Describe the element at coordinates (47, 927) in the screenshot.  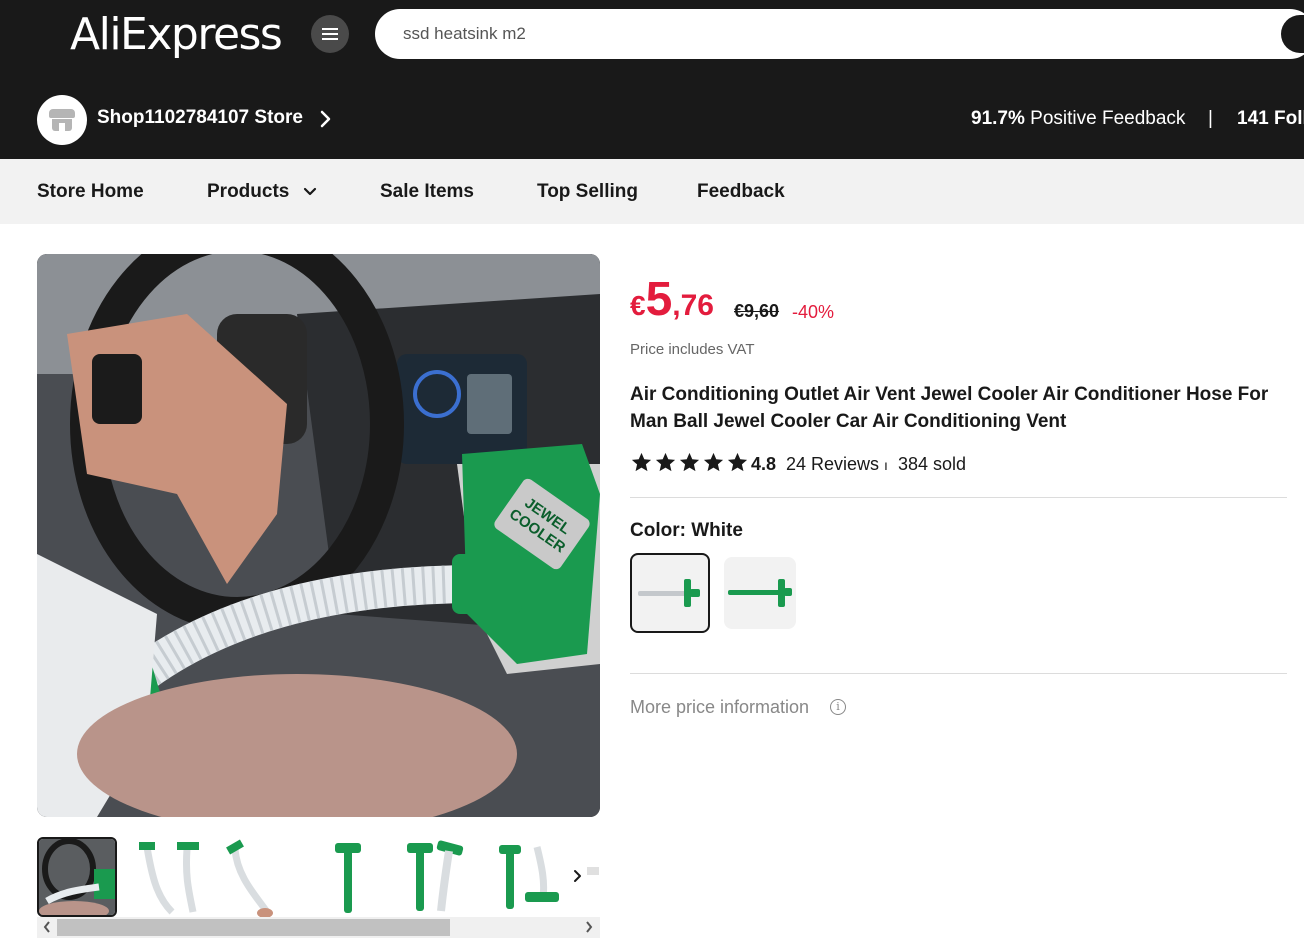
I see `scroll-left-icon` at that location.